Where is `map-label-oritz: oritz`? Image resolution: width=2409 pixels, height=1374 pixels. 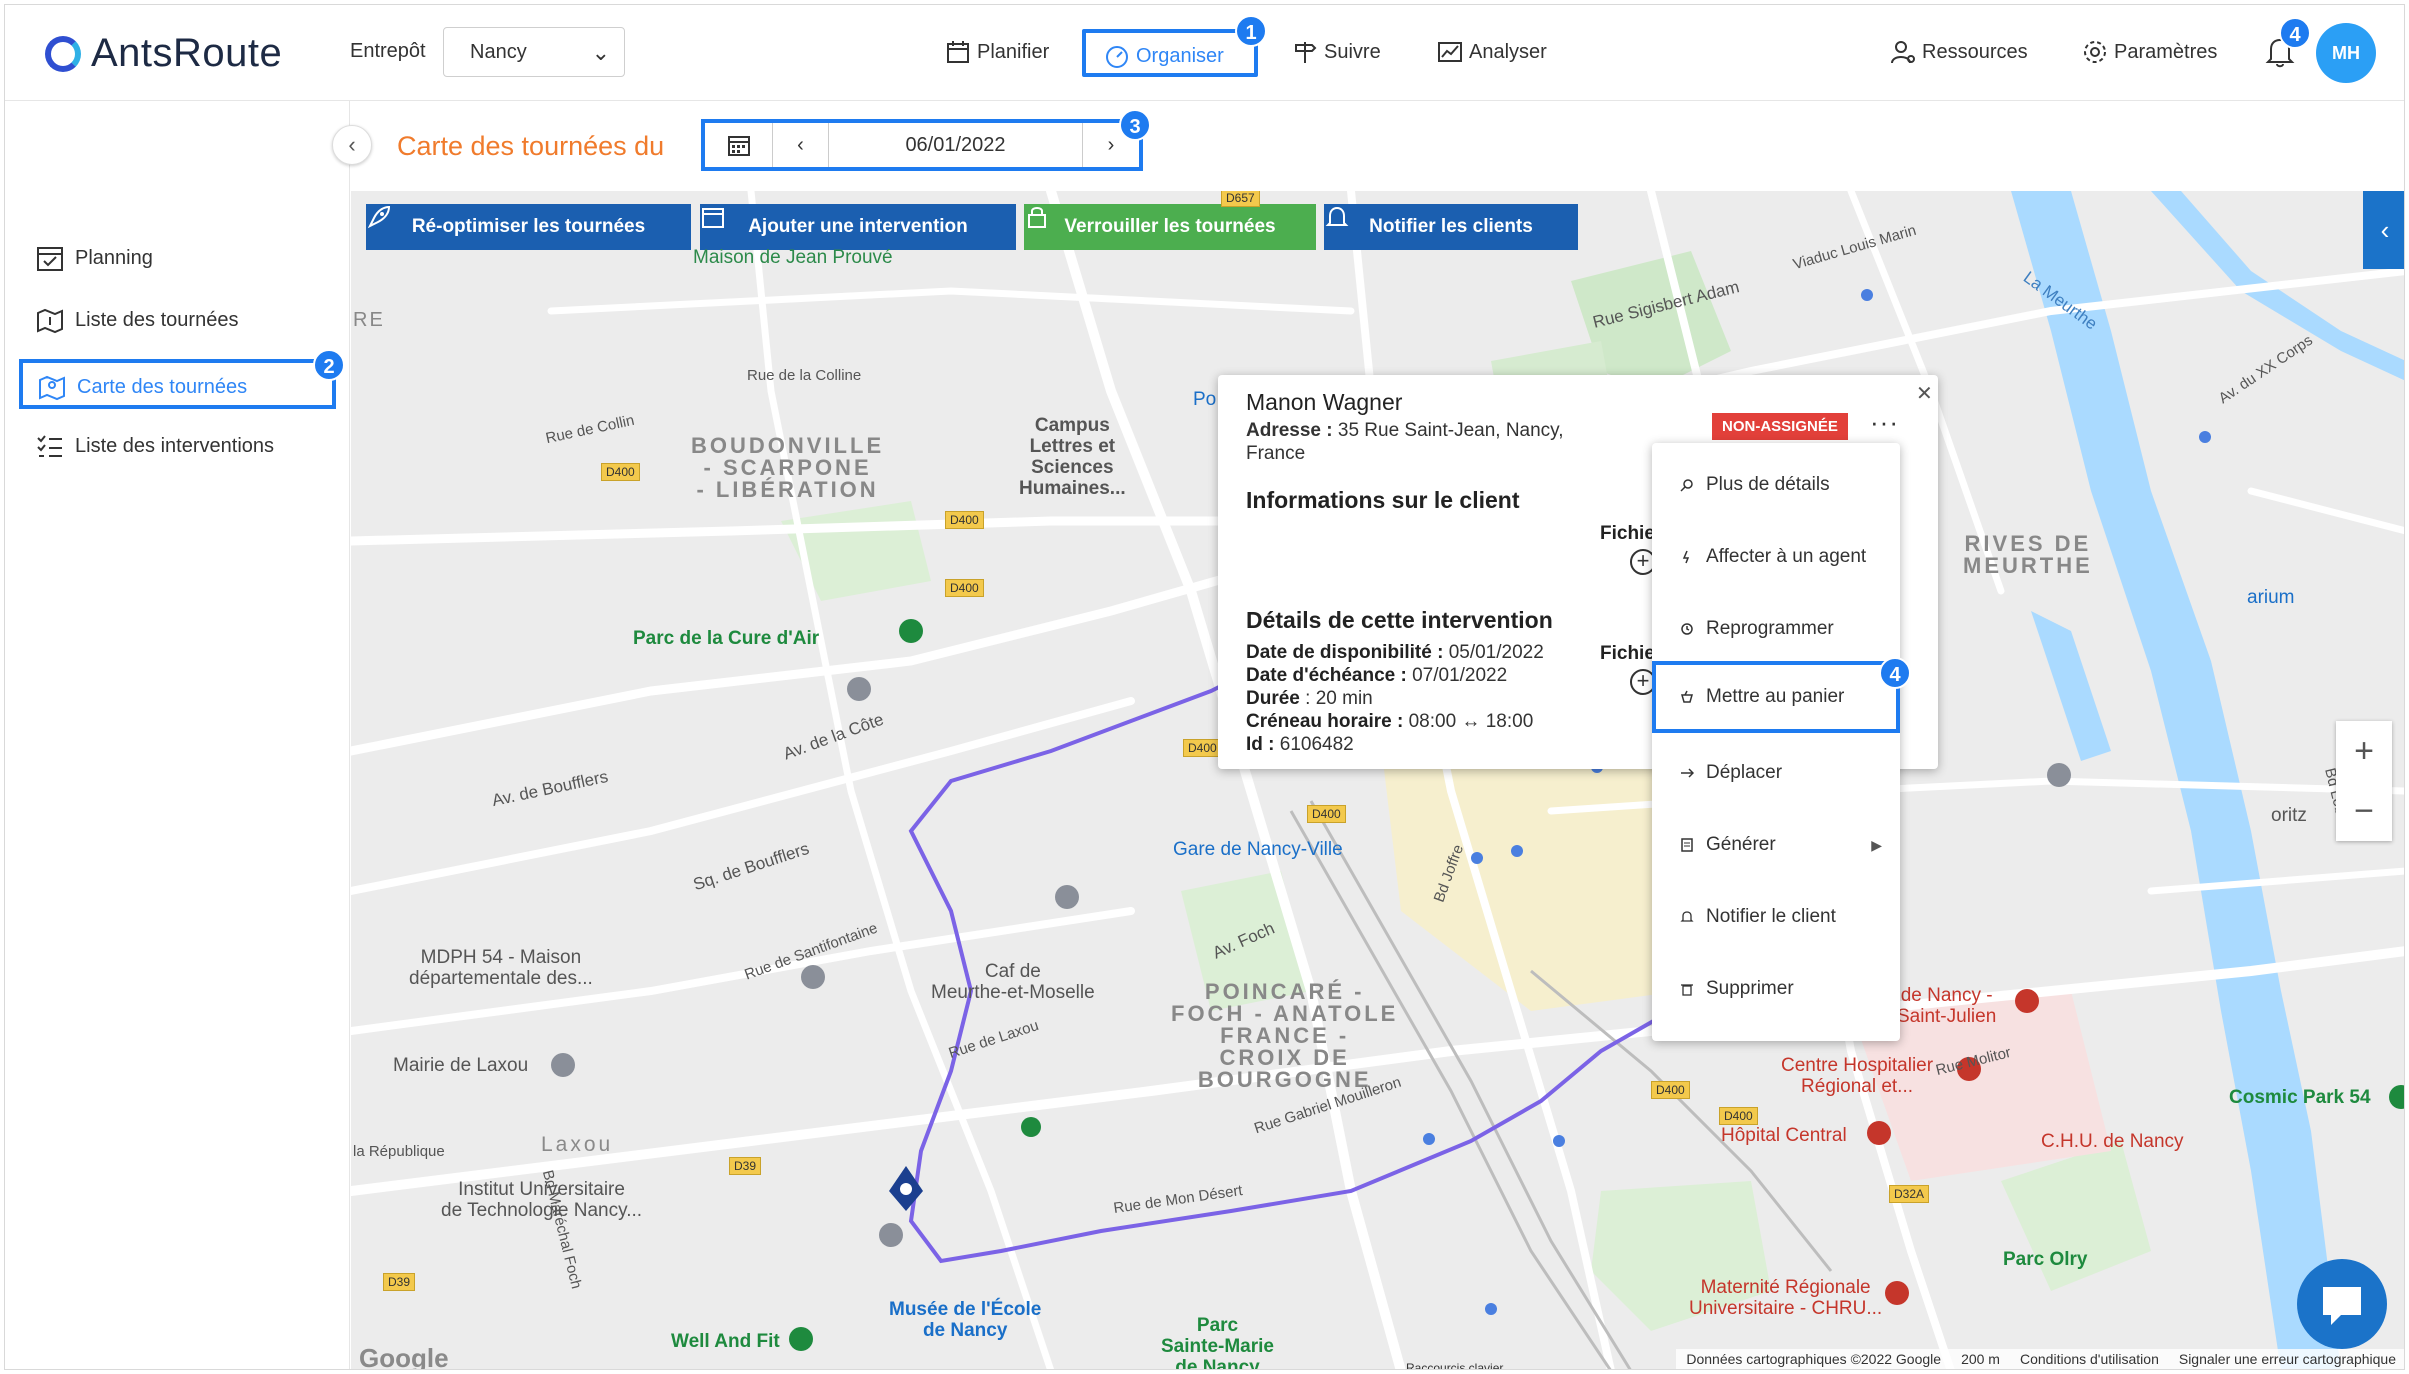 map-label-oritz: oritz is located at coordinates (2289, 815).